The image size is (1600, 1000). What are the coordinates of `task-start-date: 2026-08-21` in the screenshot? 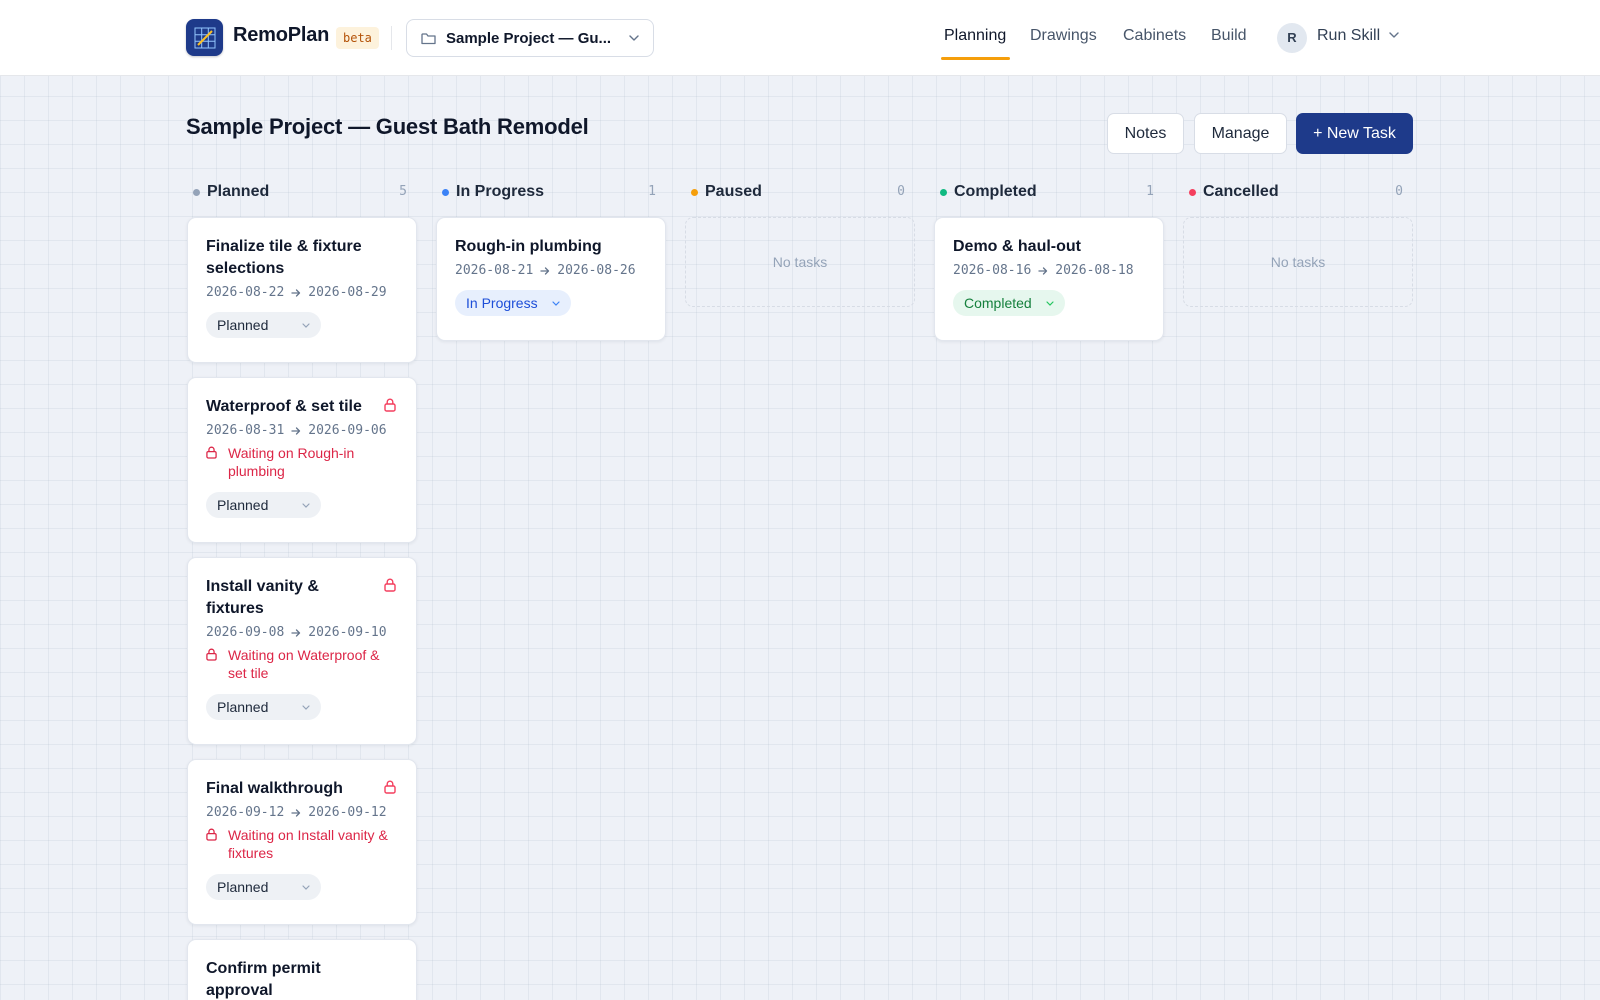 It's located at (494, 270).